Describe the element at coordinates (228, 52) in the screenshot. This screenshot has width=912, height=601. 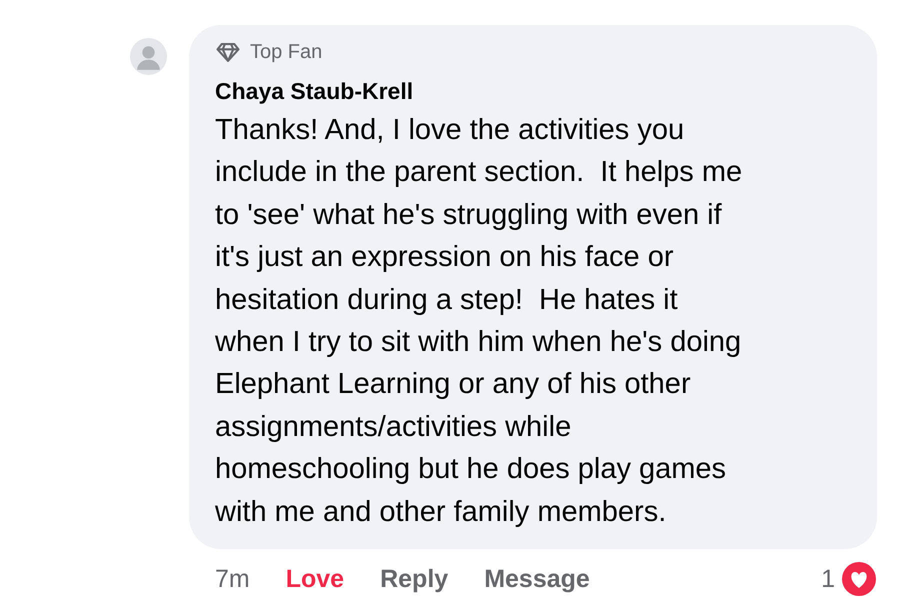
I see `diamond-icon` at that location.